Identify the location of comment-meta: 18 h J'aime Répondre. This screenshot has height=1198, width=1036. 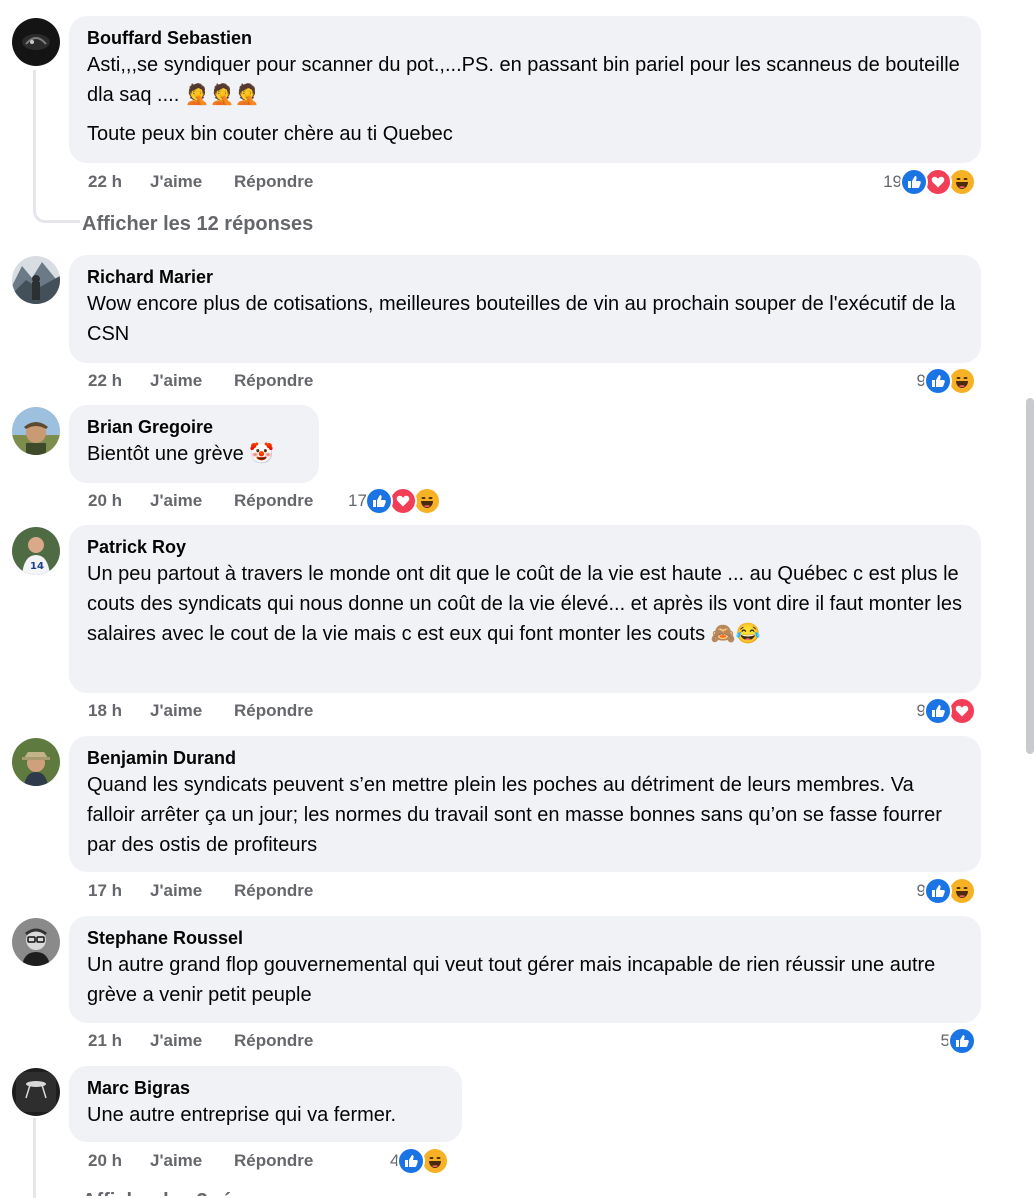
(200, 711).